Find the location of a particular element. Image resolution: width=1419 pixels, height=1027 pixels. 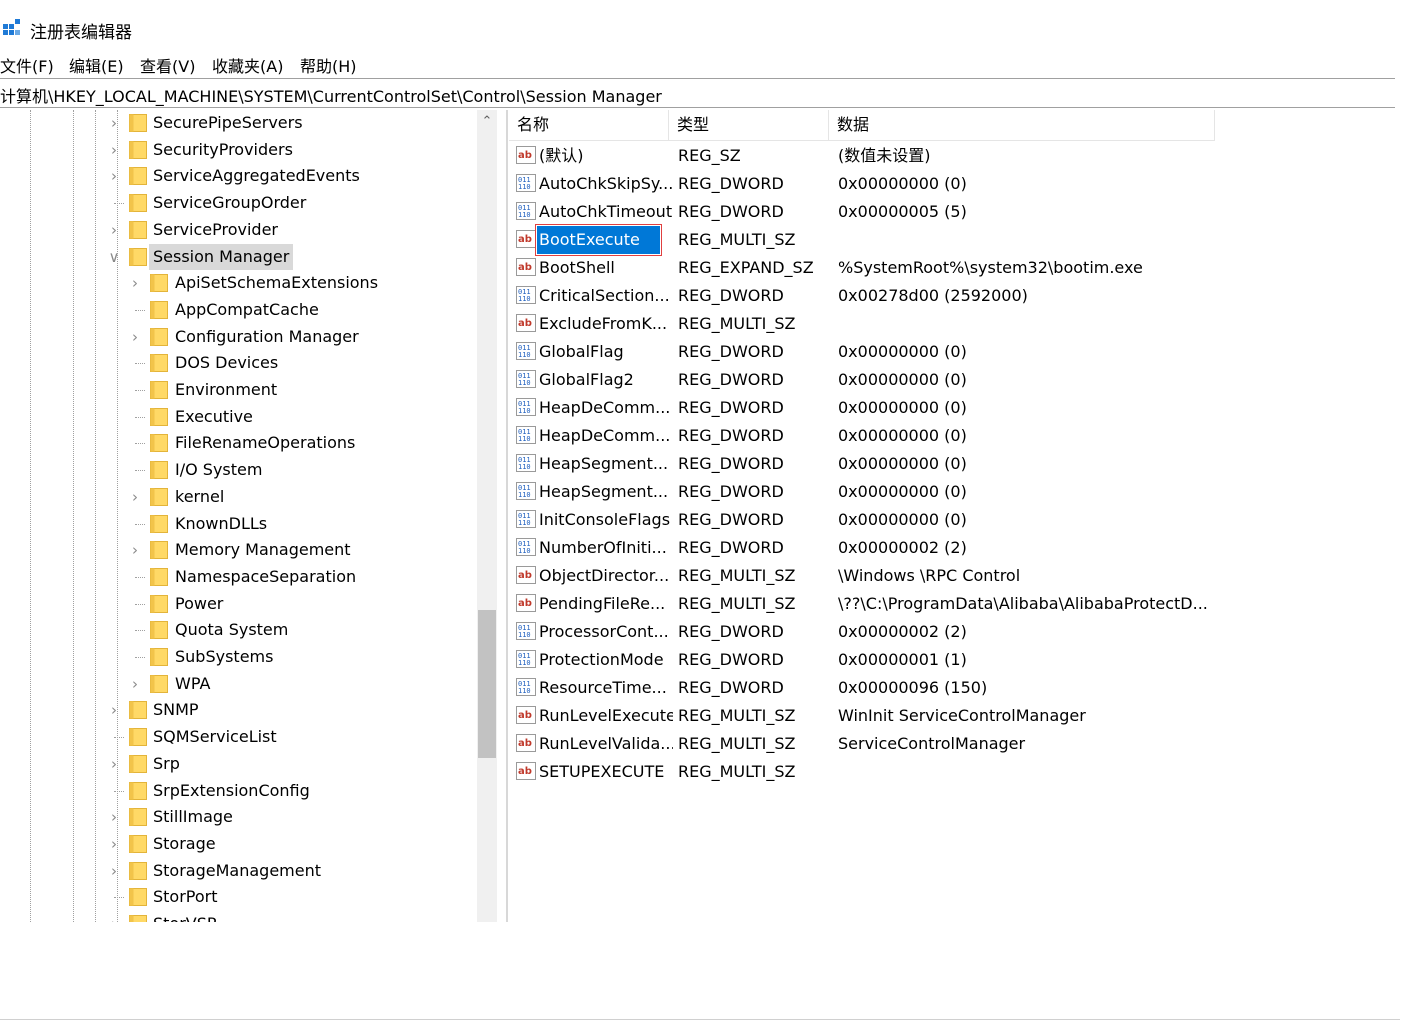

tree-item-label: Session Manager is located at coordinates (221, 256).